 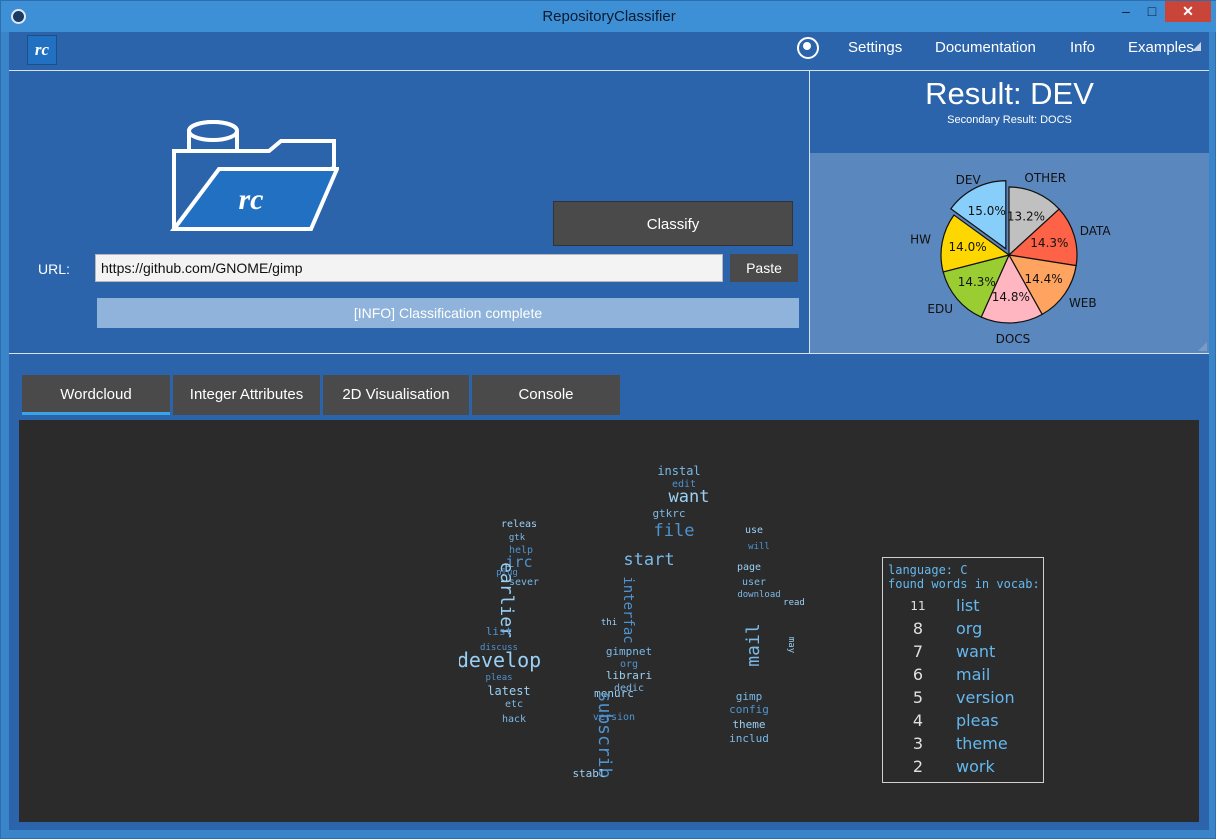 I want to click on wordcloud-word: file, so click(x=674, y=531).